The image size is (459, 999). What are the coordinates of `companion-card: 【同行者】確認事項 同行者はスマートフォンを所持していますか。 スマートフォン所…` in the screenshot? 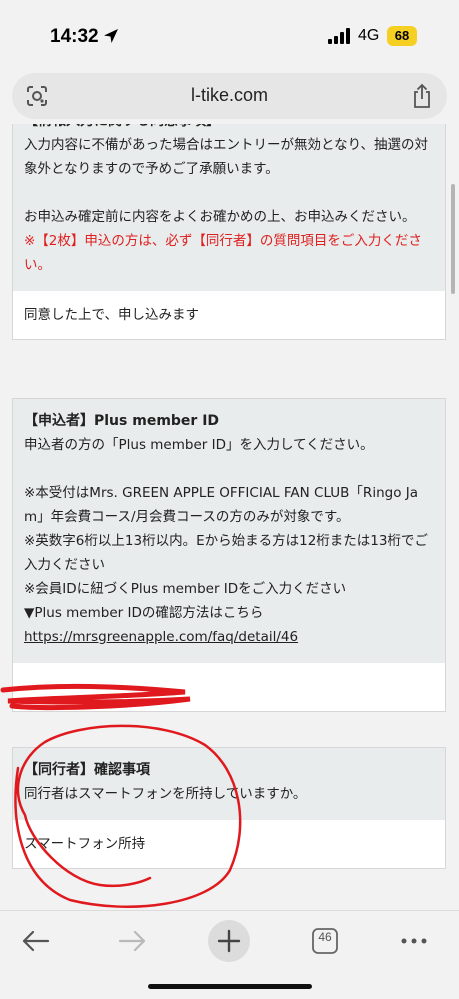 It's located at (229, 808).